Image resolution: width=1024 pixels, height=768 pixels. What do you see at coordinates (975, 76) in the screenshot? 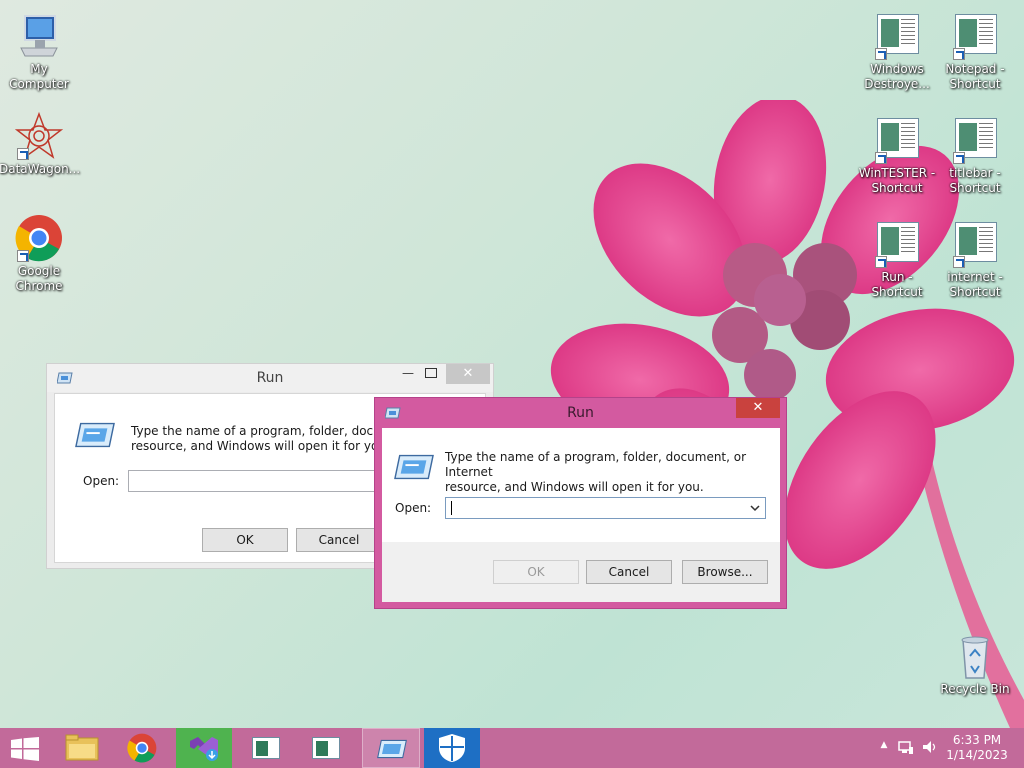
I see `desktop-icon-label: Notepad - Shortcut` at bounding box center [975, 76].